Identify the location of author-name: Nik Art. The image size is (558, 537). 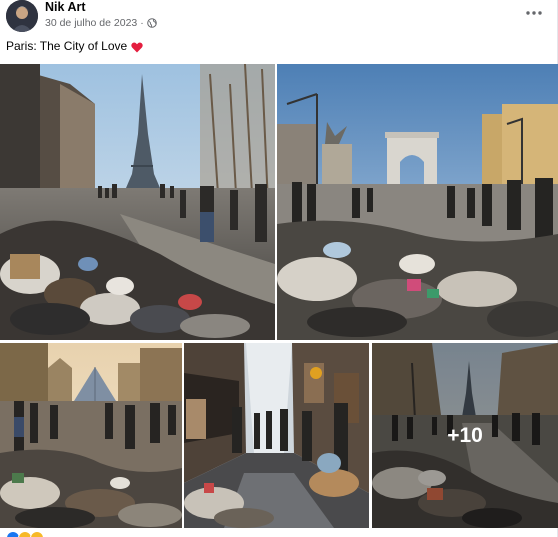
(65, 7).